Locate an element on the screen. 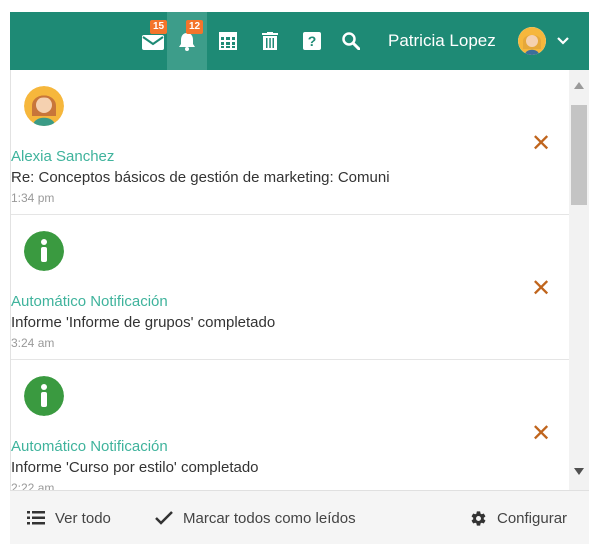 The image size is (589, 544). user-name: Patricia Lopez is located at coordinates (442, 41).